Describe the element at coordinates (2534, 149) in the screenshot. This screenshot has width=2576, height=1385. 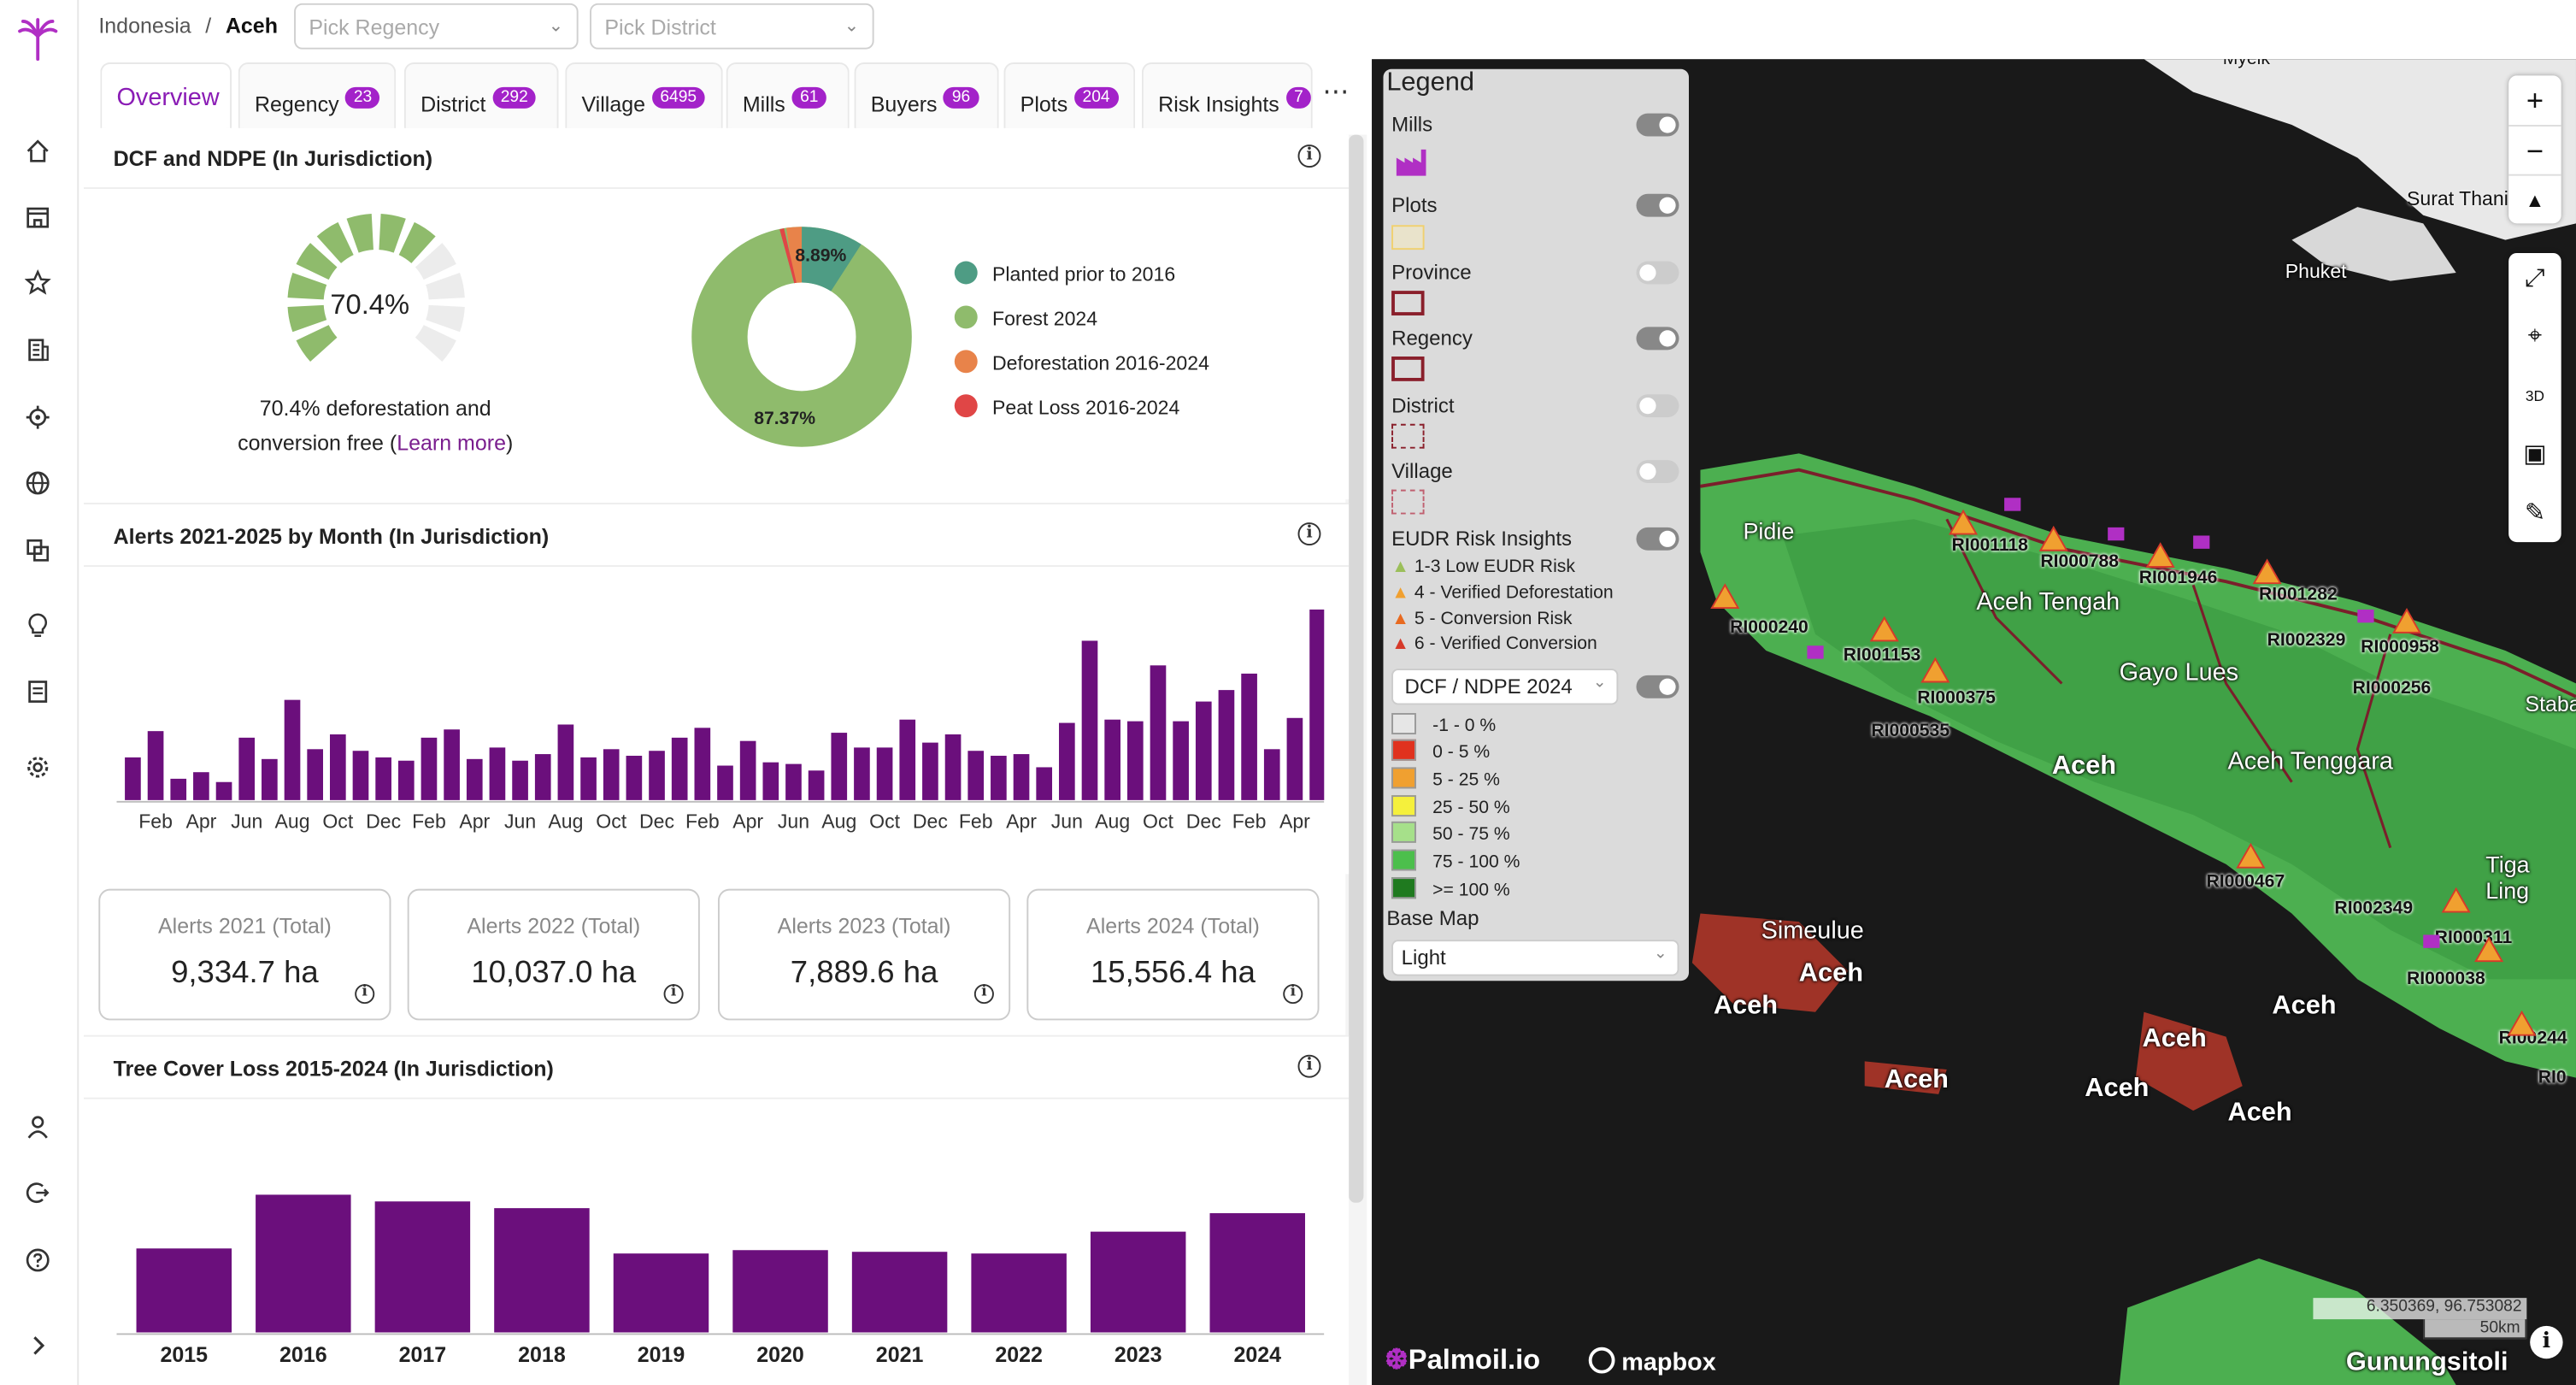
I see `zoom-out-button: −` at that location.